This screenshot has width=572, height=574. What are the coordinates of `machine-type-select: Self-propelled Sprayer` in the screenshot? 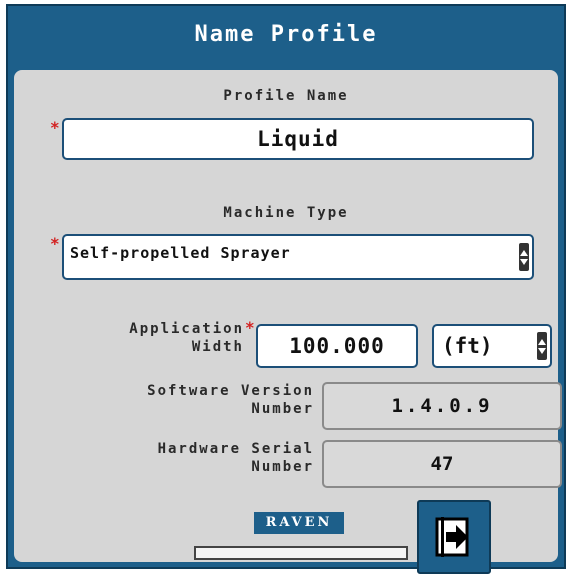 It's located at (298, 257).